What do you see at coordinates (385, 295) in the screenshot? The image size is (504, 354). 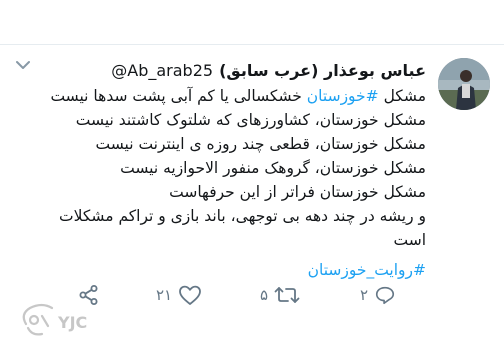 I see `reply-icon` at bounding box center [385, 295].